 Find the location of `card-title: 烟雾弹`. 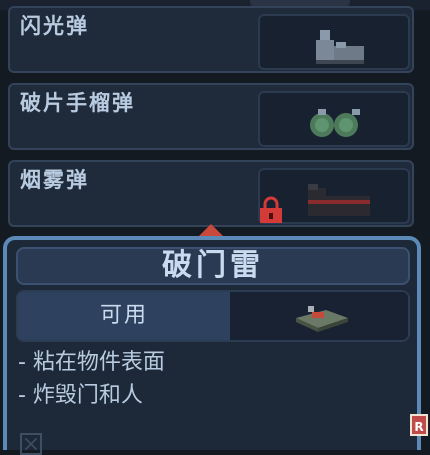

card-title: 烟雾弹 is located at coordinates (54, 180).